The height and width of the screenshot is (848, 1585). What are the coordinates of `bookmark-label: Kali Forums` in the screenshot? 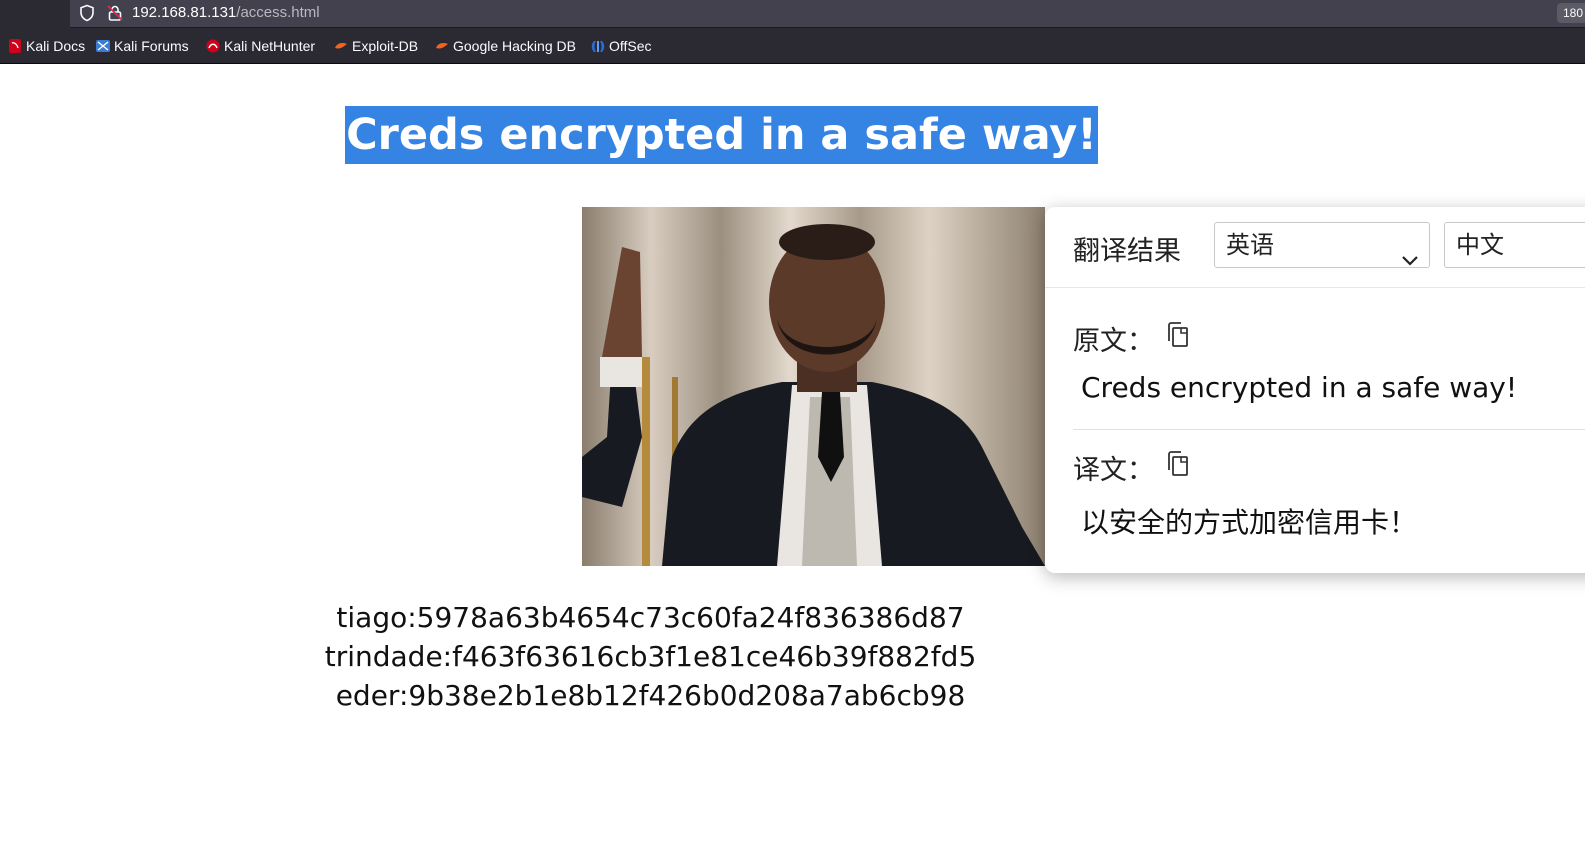 It's located at (151, 46).